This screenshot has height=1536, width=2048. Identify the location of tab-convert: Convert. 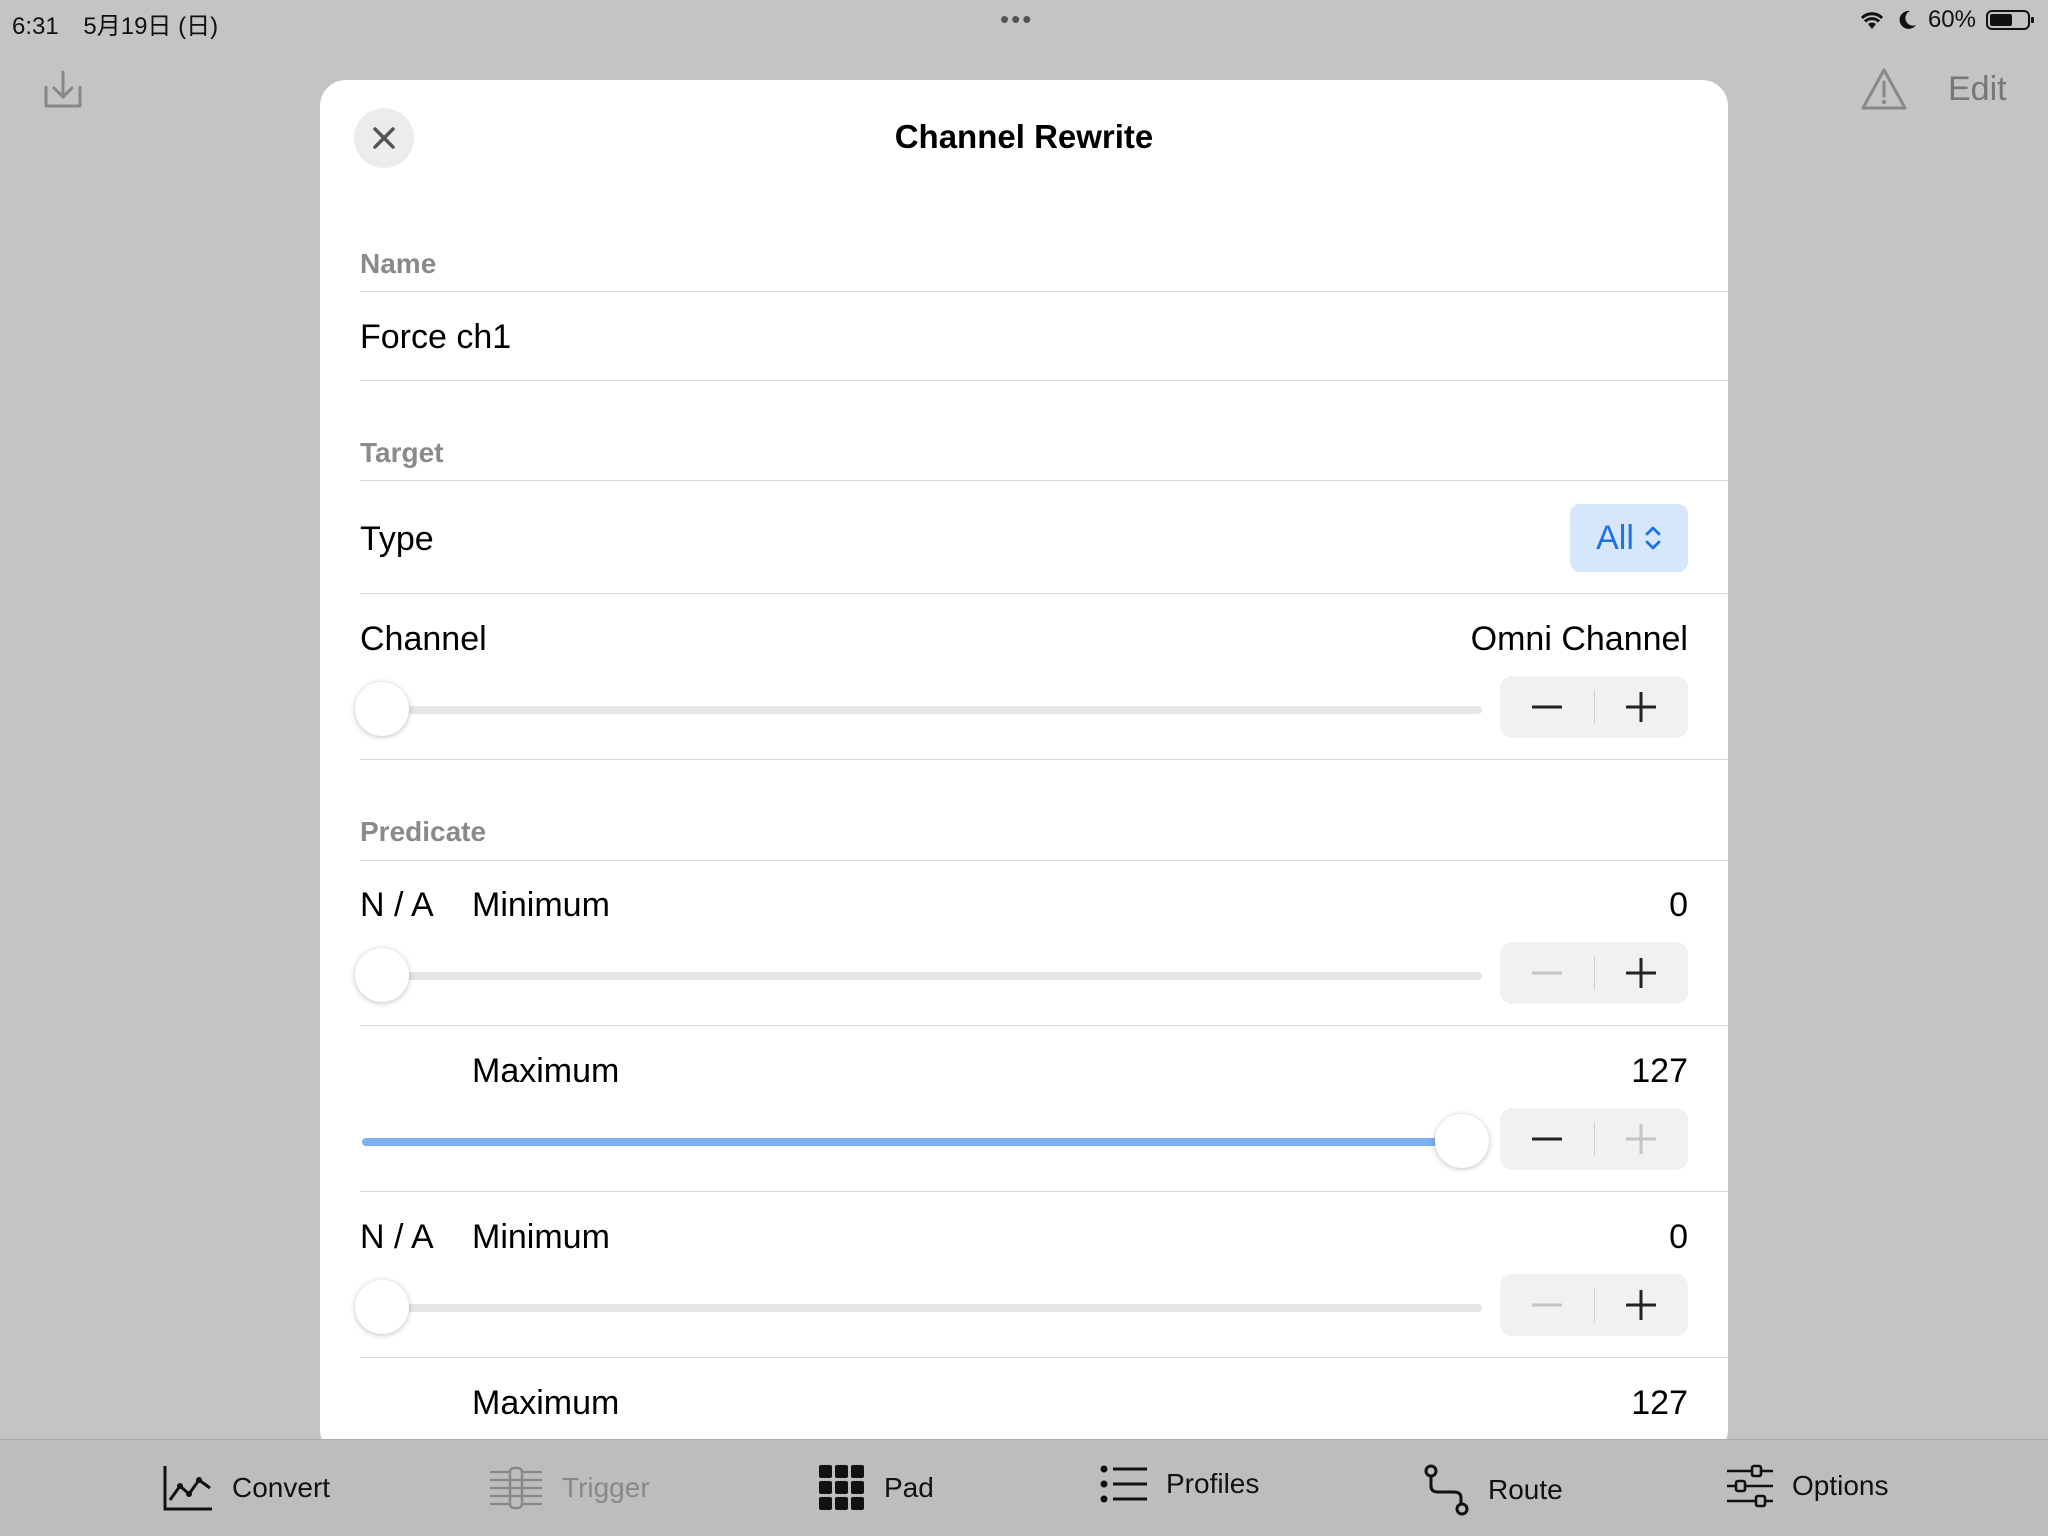
(246, 1488).